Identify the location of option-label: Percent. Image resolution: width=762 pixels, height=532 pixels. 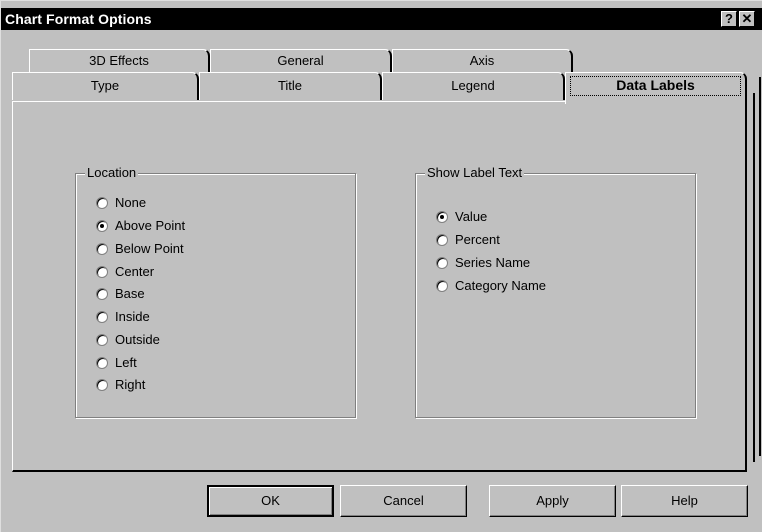
(477, 239).